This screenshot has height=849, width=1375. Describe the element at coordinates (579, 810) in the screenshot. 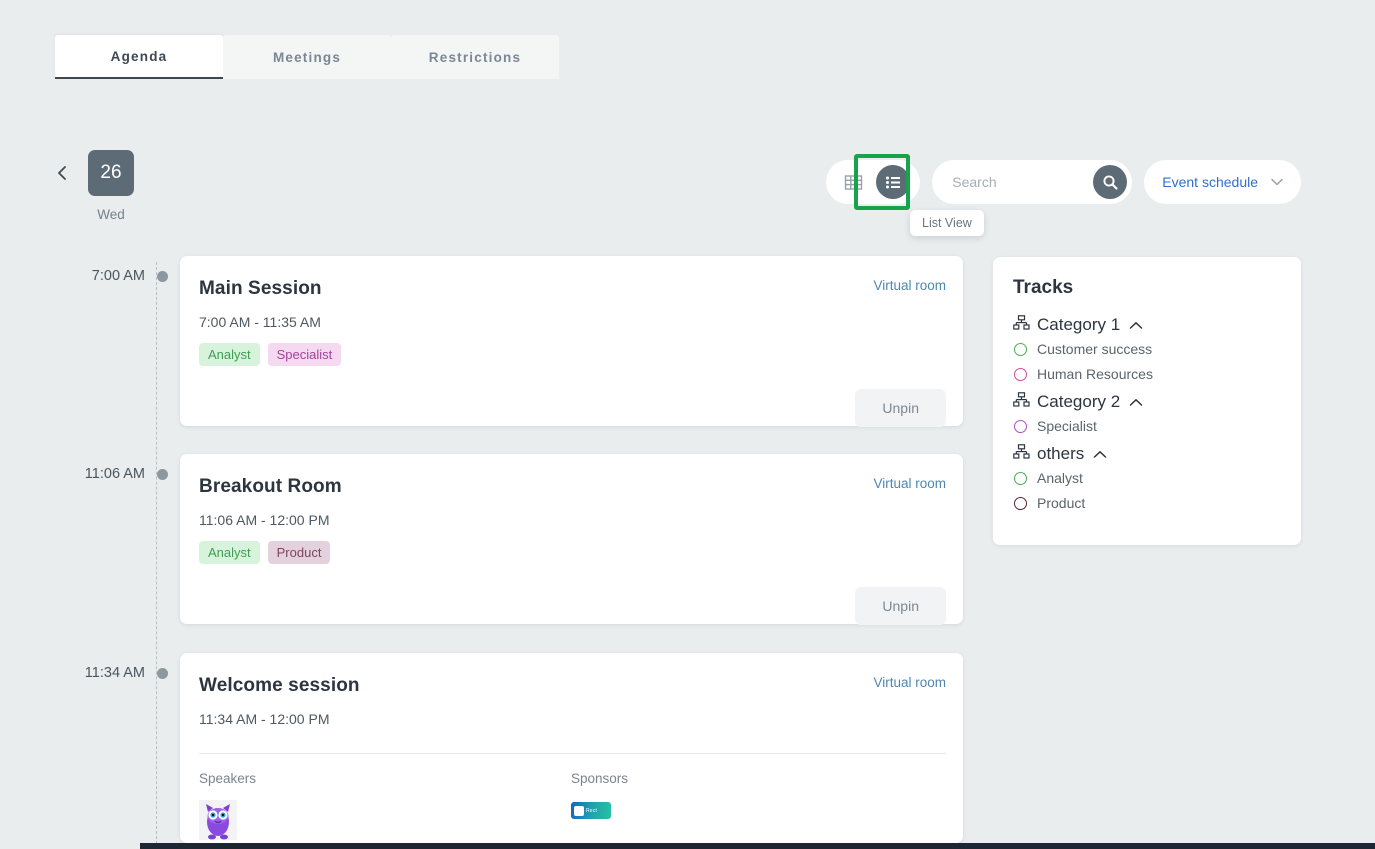

I see `sponsor-mark-icon` at that location.